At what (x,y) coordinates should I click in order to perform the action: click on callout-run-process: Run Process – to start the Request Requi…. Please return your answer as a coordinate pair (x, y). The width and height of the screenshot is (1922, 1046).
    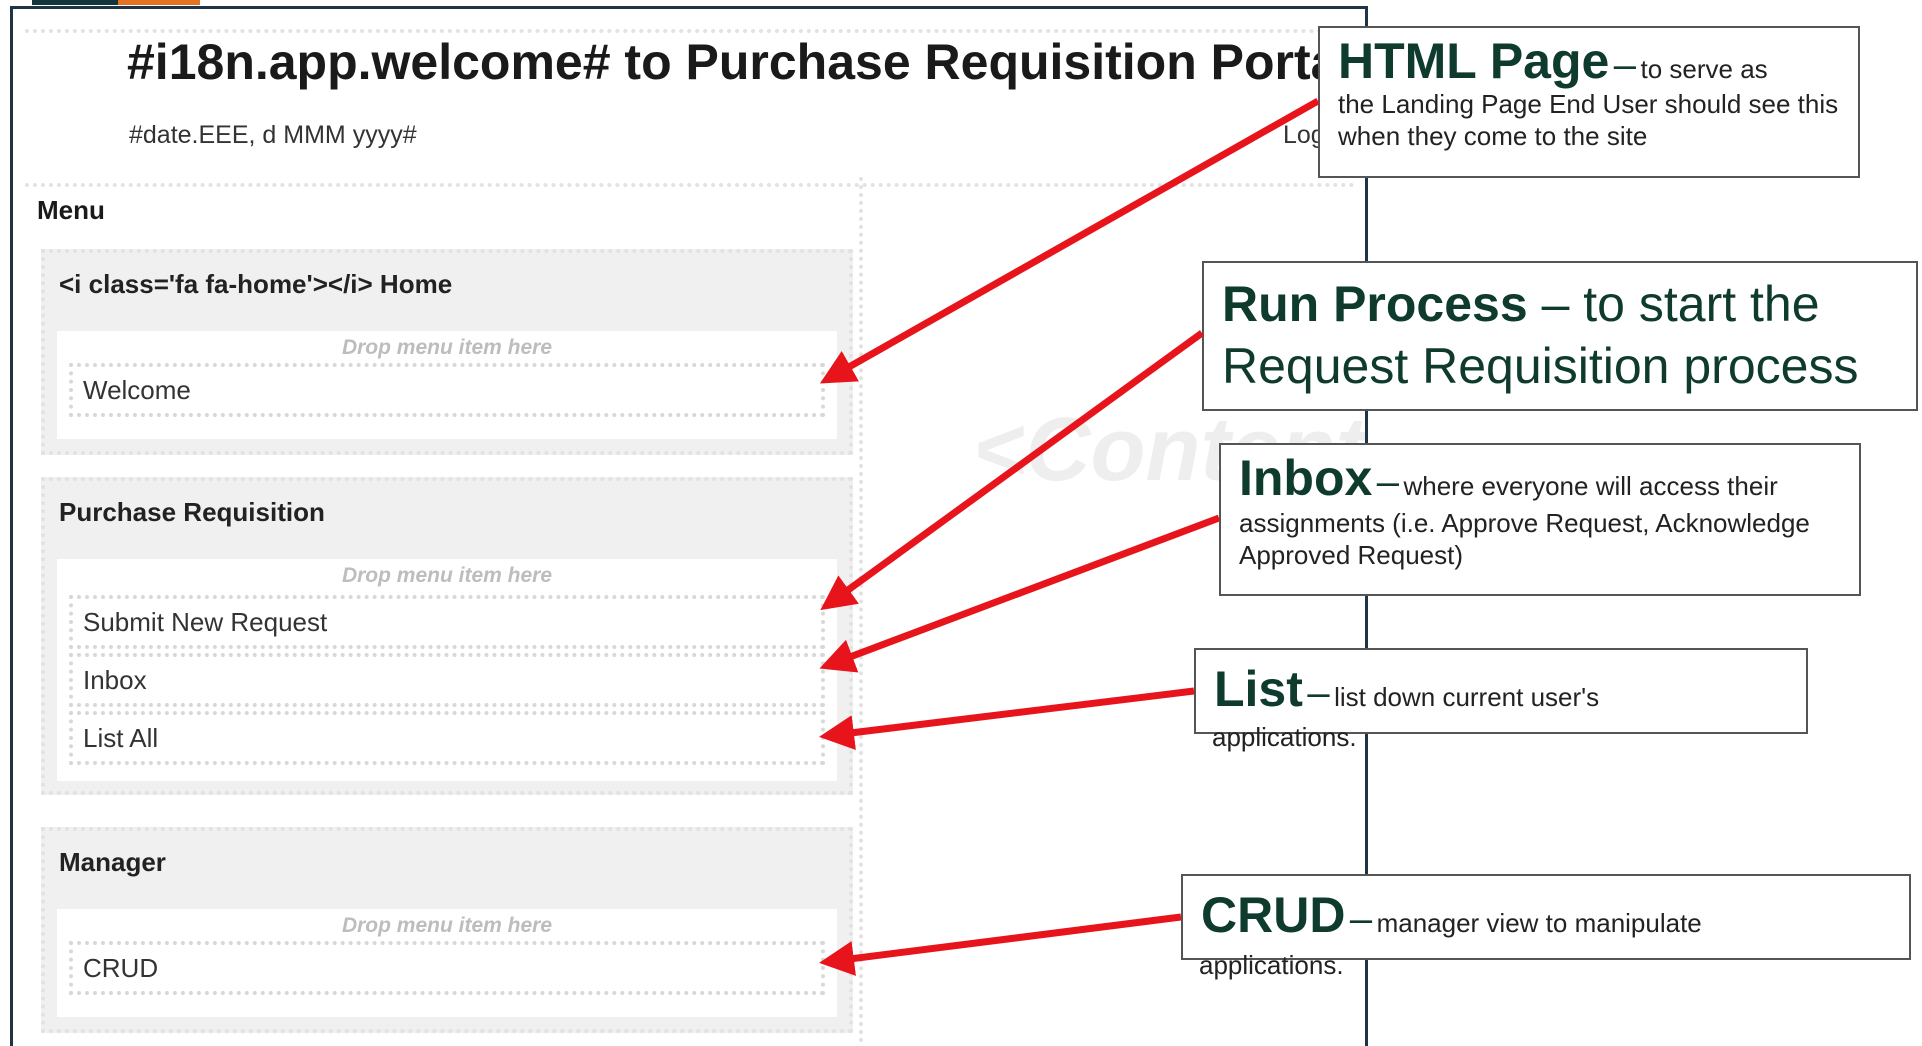
    Looking at the image, I should click on (1560, 336).